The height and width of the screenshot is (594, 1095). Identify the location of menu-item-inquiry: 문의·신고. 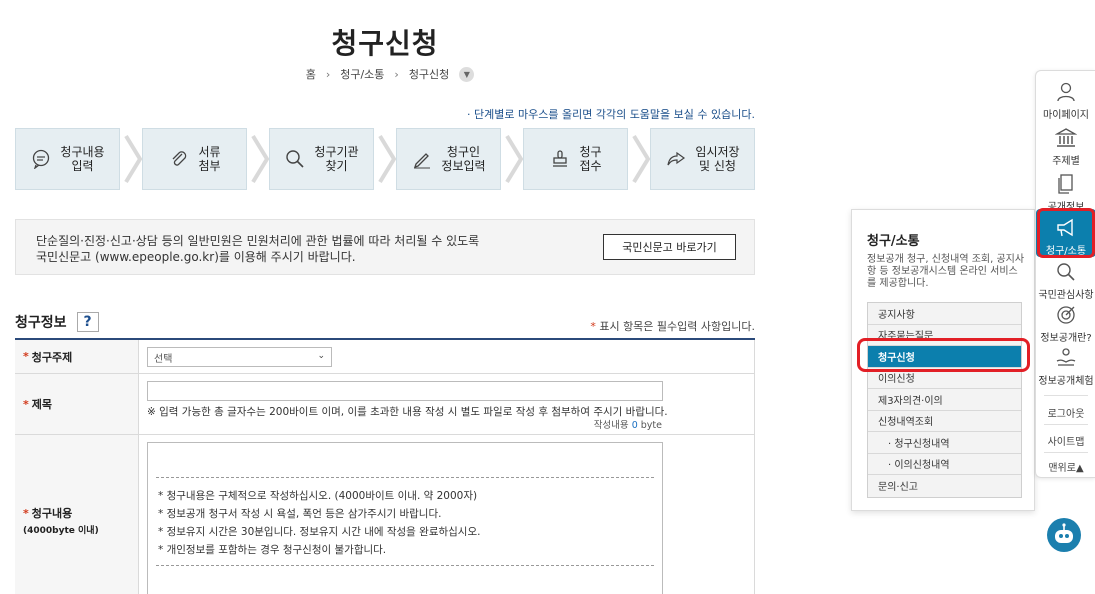
(944, 486).